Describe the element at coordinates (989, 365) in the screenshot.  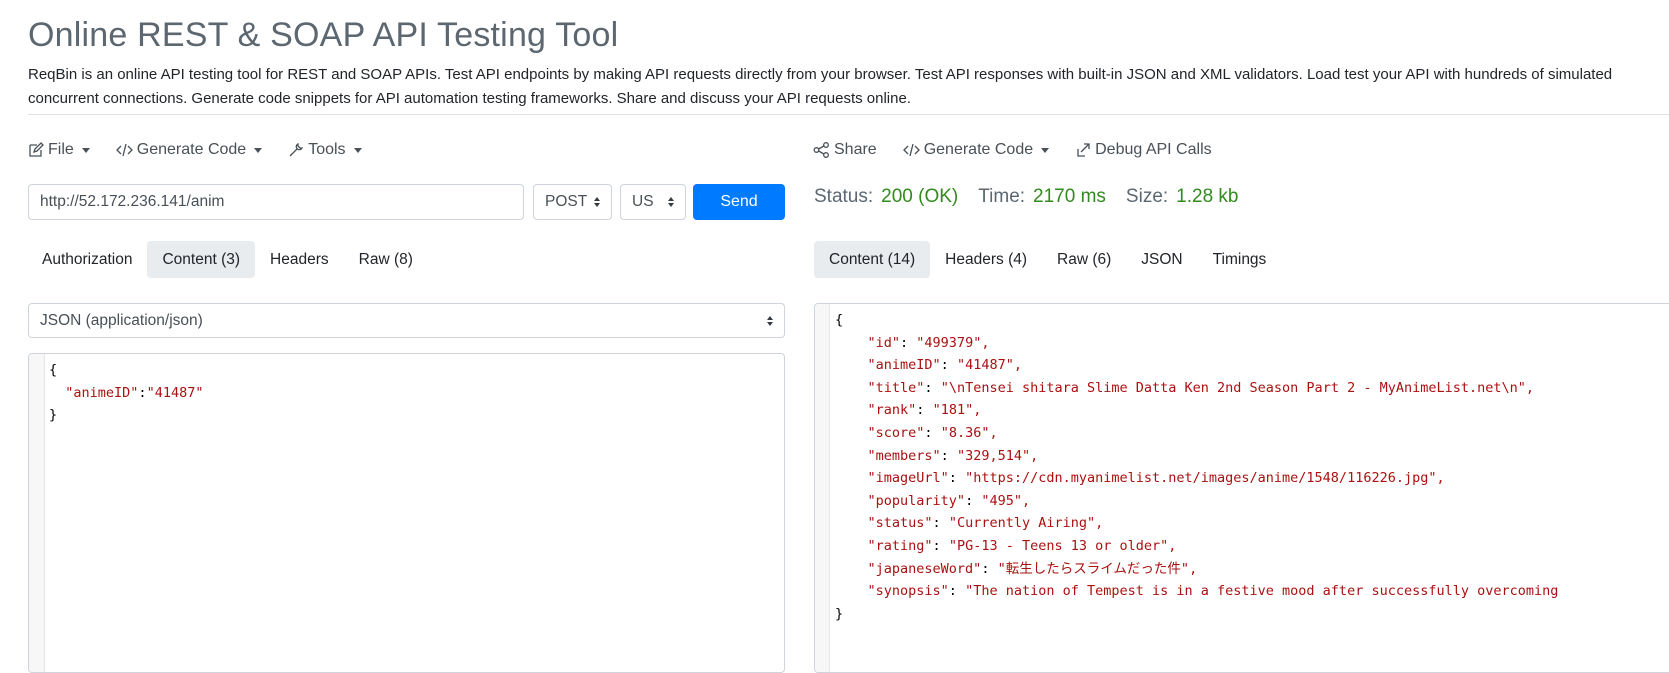
I see `json-value-animeid: "41487",` at that location.